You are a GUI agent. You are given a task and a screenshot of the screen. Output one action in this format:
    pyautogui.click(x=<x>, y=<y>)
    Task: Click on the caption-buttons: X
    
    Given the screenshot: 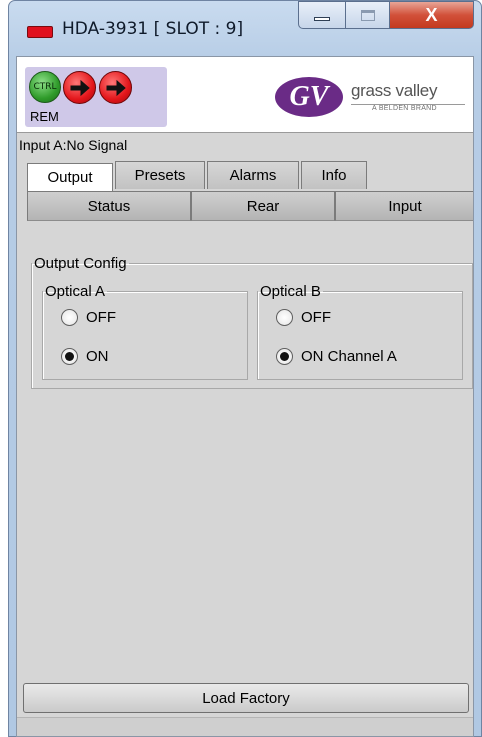 What is the action you would take?
    pyautogui.click(x=386, y=16)
    